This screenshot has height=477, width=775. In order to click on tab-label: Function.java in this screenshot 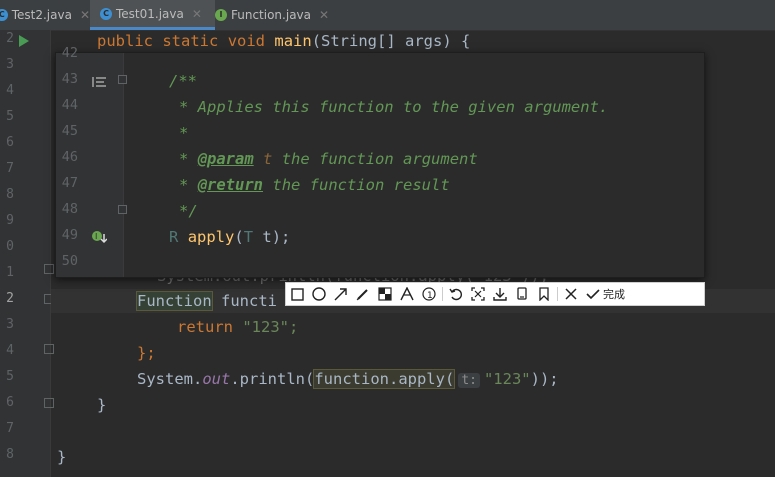, I will do `click(271, 15)`.